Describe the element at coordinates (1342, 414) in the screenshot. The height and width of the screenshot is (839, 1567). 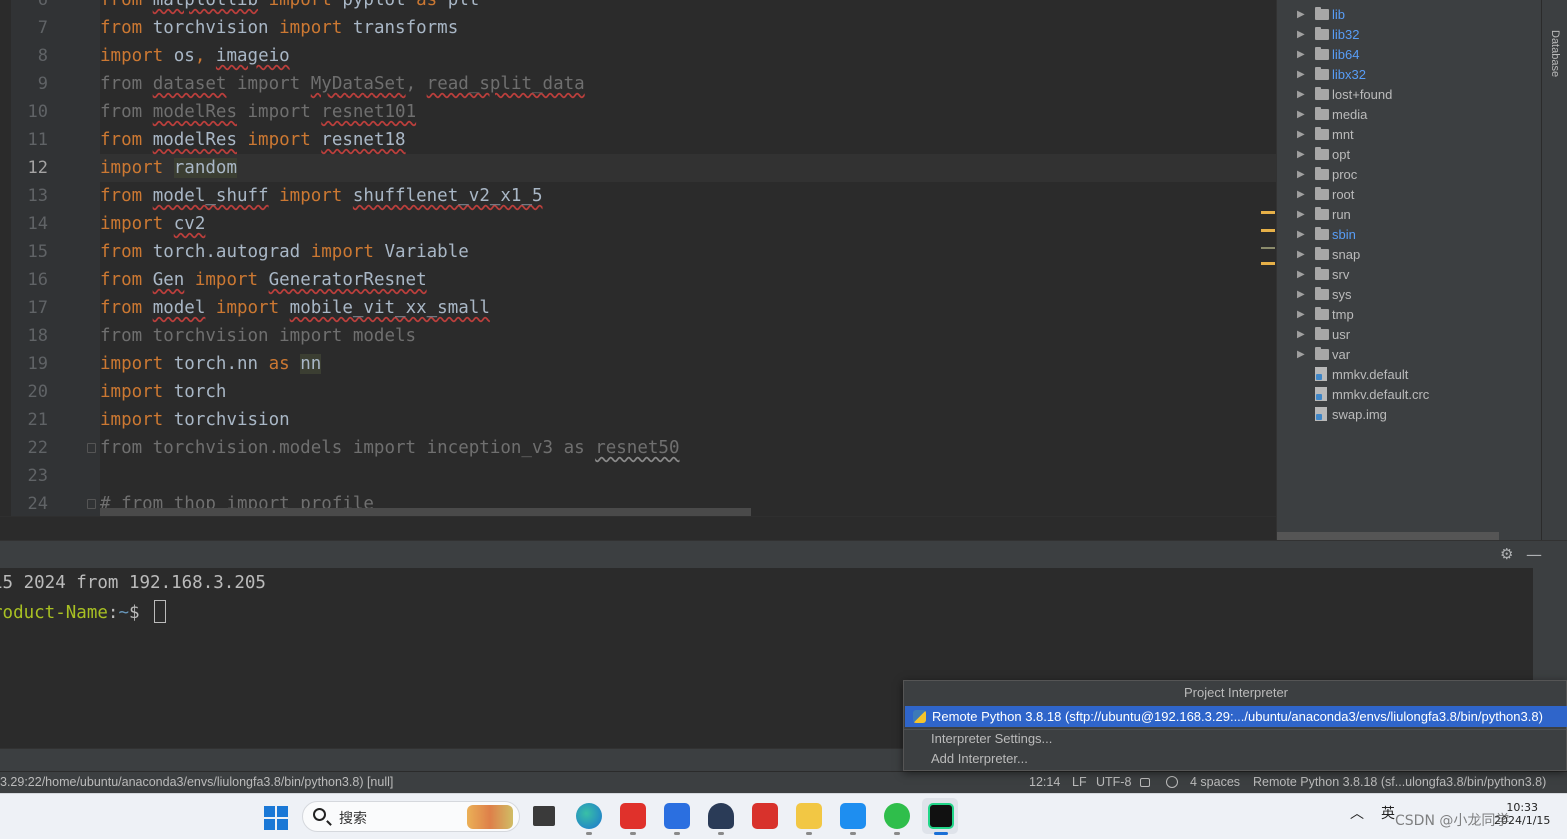
I see `tree-file: swap.img` at that location.